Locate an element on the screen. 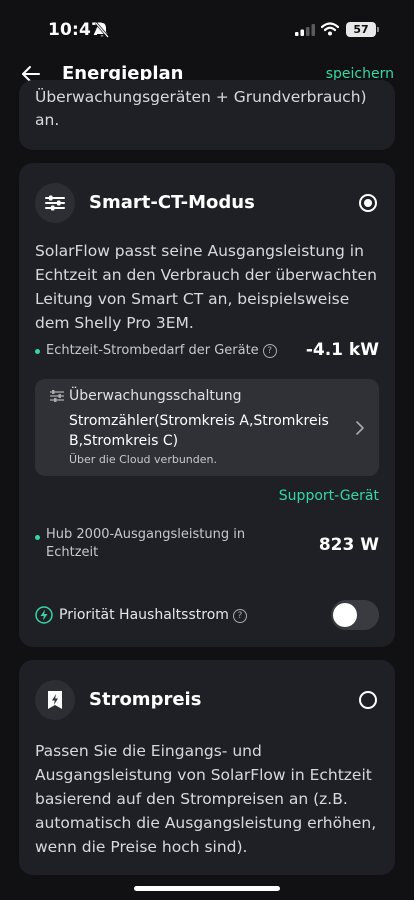  smart-ct-radio is located at coordinates (368, 203).